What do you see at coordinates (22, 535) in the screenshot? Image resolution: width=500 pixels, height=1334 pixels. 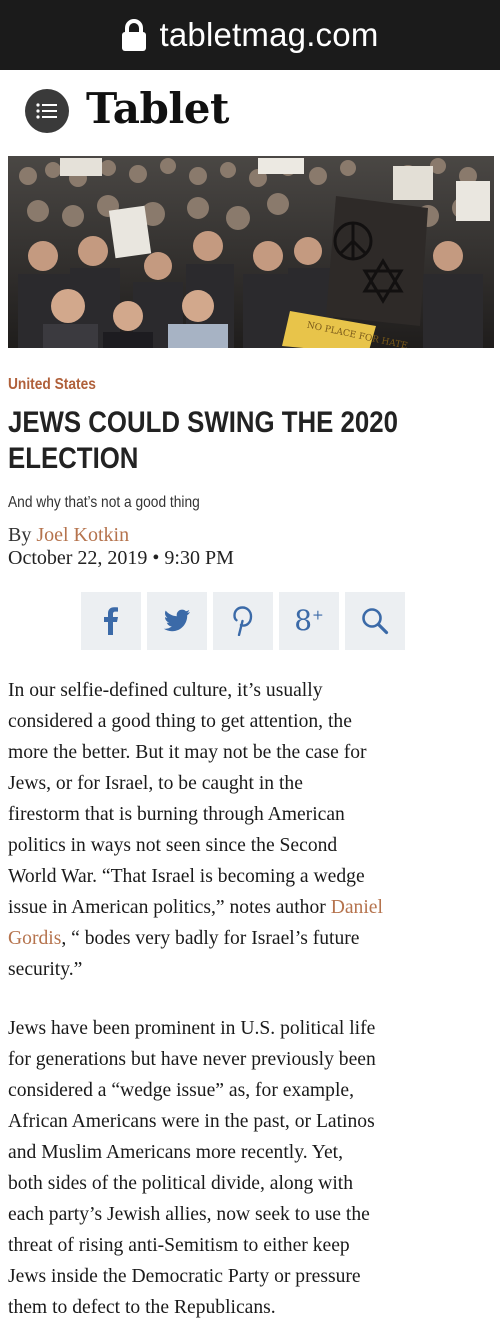 I see `byline-prefix: By` at bounding box center [22, 535].